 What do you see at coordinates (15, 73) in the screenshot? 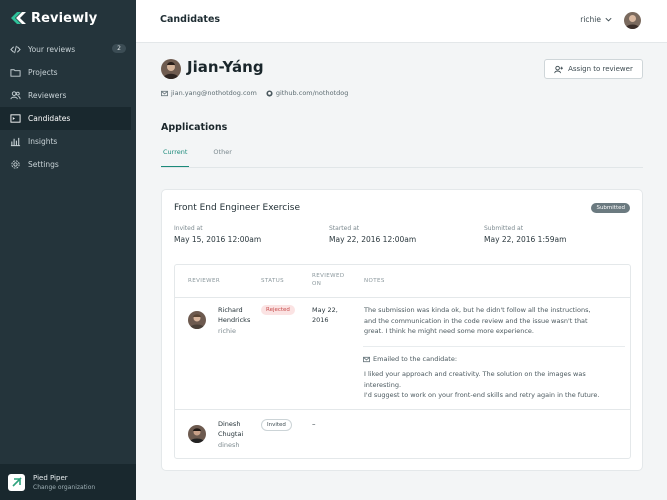
I see `folder-icon` at bounding box center [15, 73].